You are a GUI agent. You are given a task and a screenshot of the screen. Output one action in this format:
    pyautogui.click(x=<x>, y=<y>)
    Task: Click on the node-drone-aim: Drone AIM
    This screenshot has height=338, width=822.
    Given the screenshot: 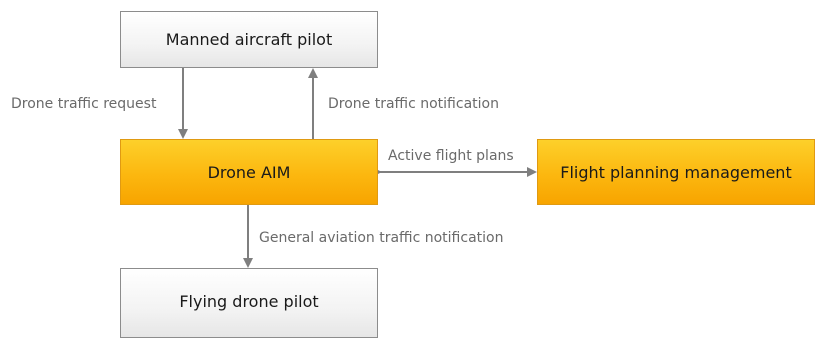 What is the action you would take?
    pyautogui.click(x=249, y=172)
    